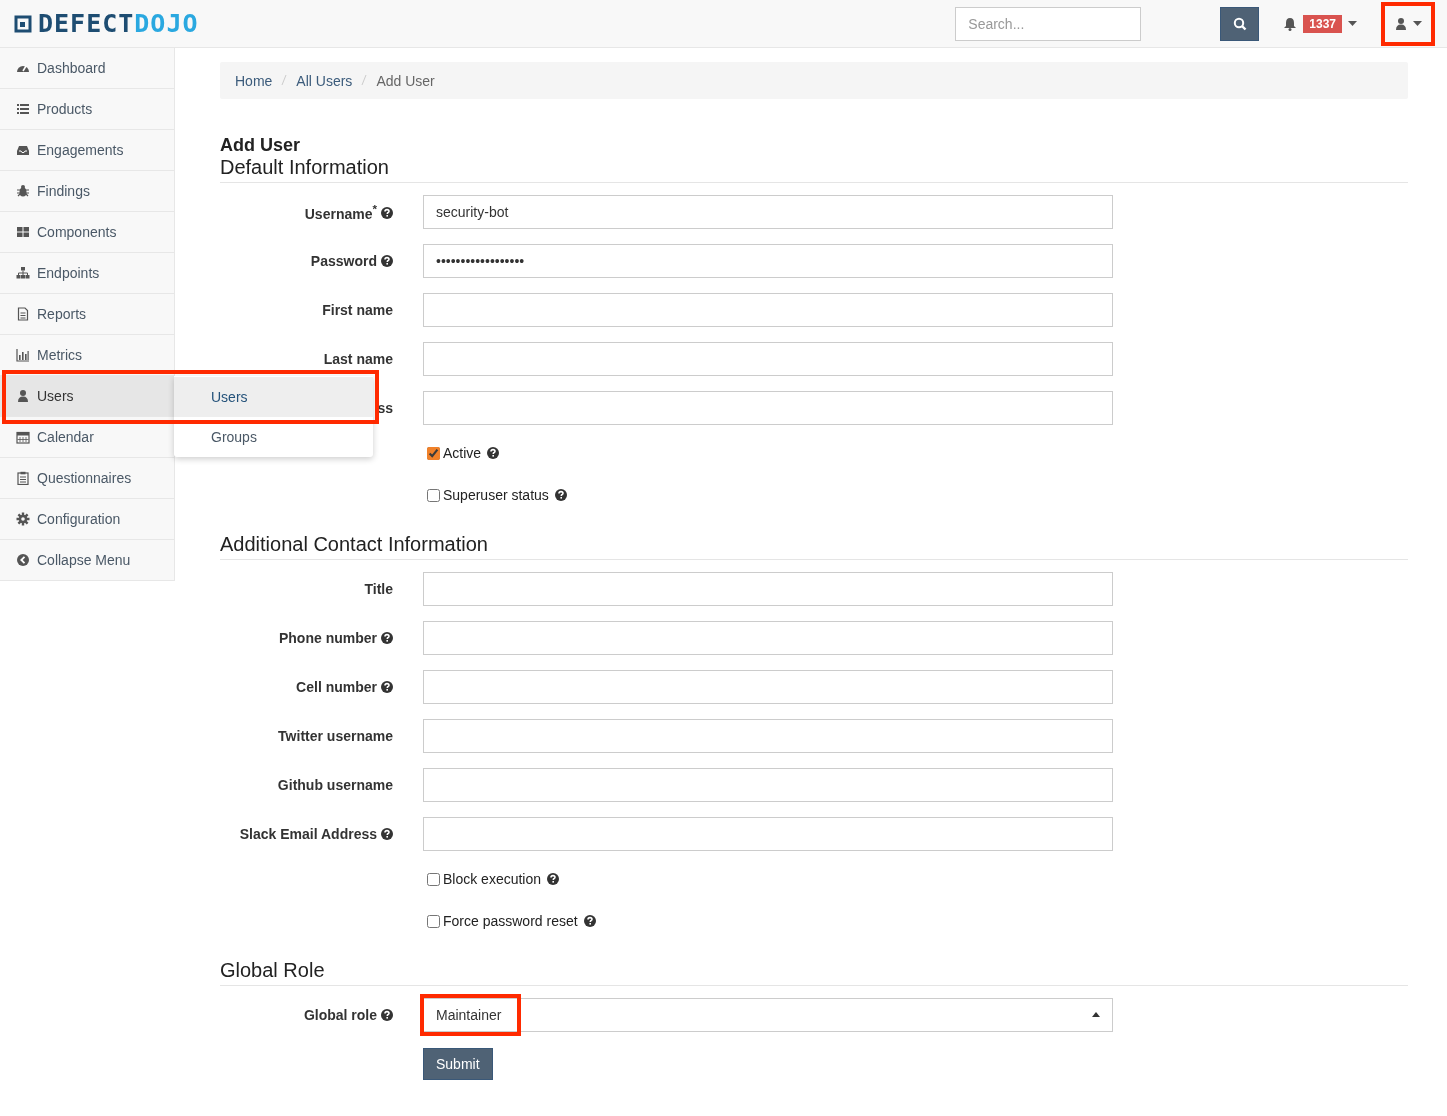  Describe the element at coordinates (357, 358) in the screenshot. I see `field-label: Last name` at that location.